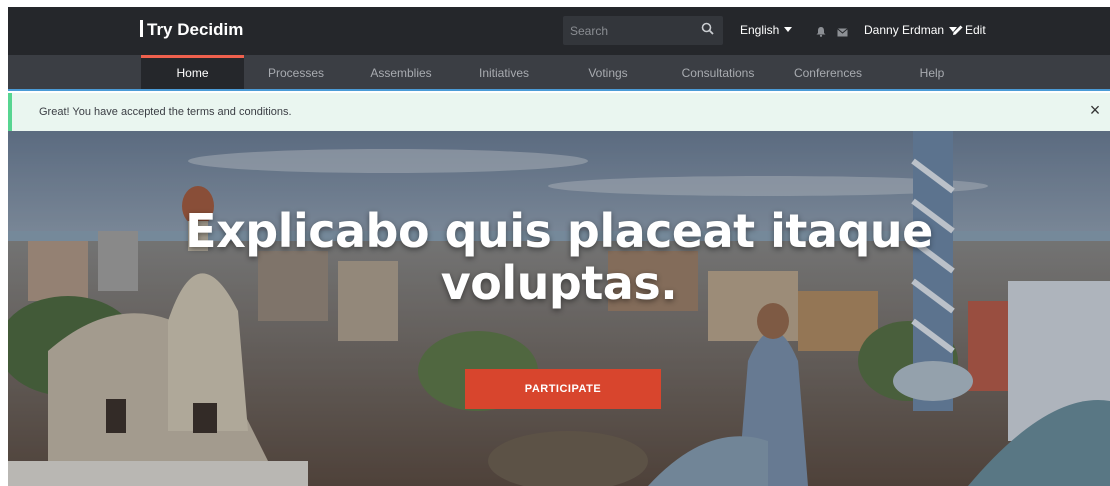 This screenshot has width=1110, height=486. I want to click on user-menu: Danny Erdman, so click(911, 30).